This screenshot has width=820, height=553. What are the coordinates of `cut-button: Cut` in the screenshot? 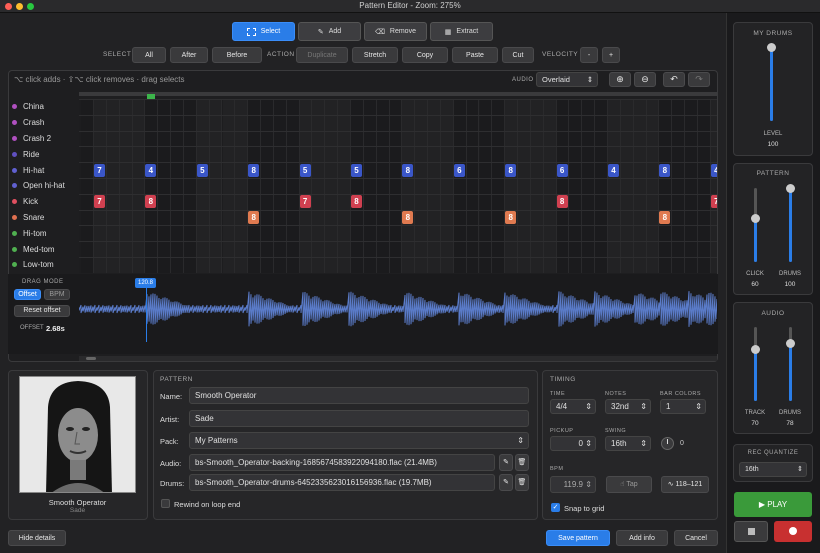 It's located at (518, 55).